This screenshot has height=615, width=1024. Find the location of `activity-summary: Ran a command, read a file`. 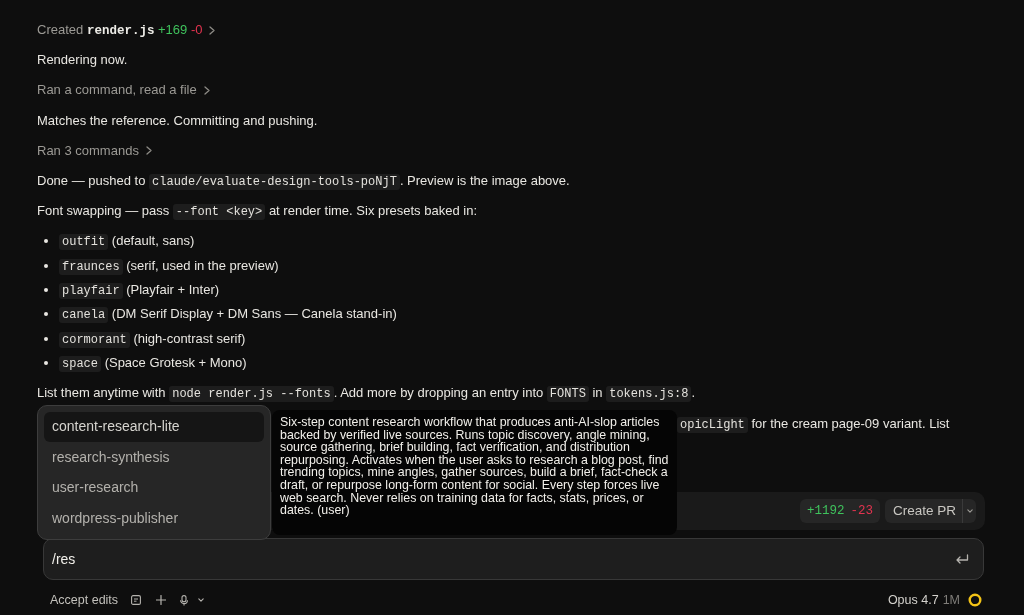

activity-summary: Ran a command, read a file is located at coordinates (123, 90).